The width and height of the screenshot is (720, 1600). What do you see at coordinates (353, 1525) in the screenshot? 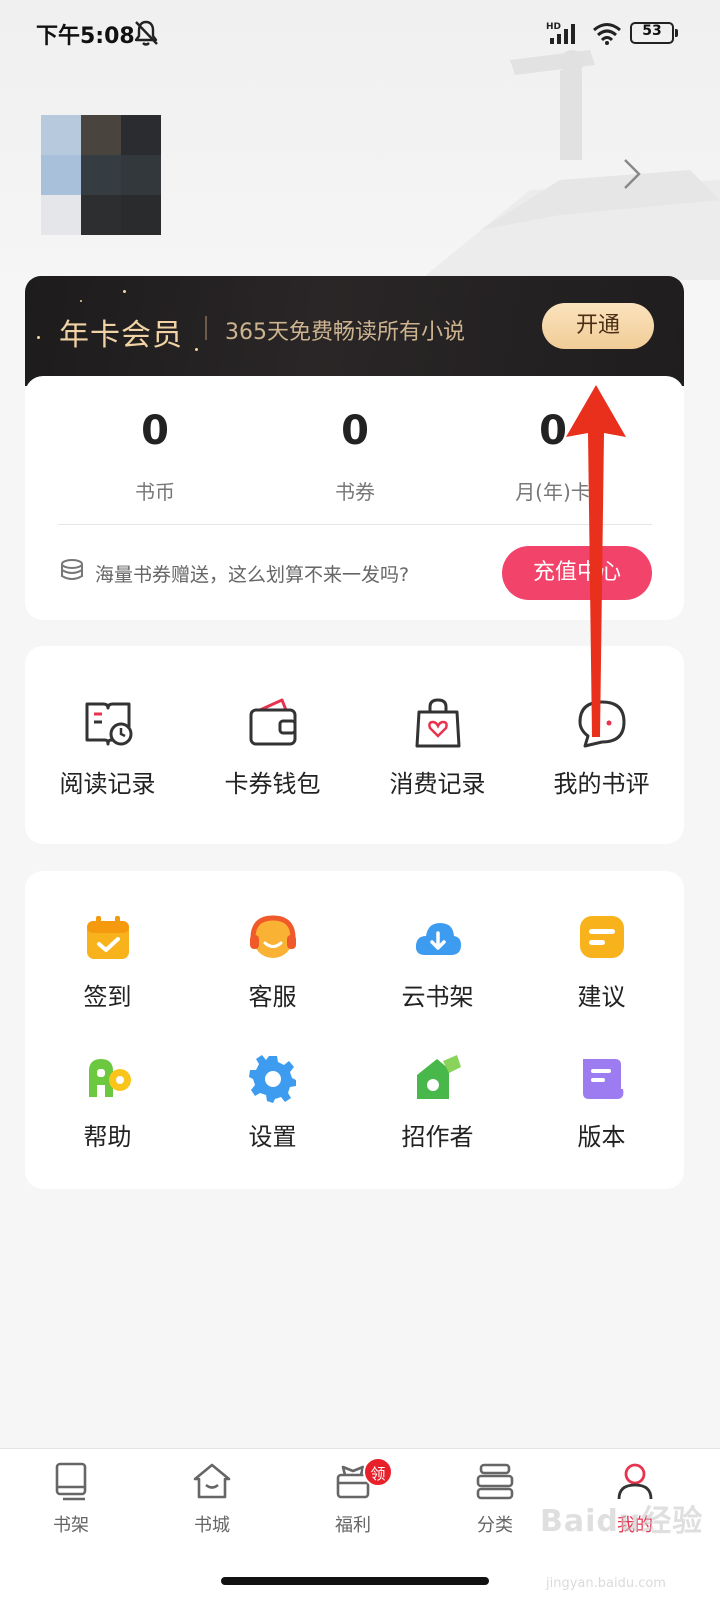
I see `nav-label: 福利` at bounding box center [353, 1525].